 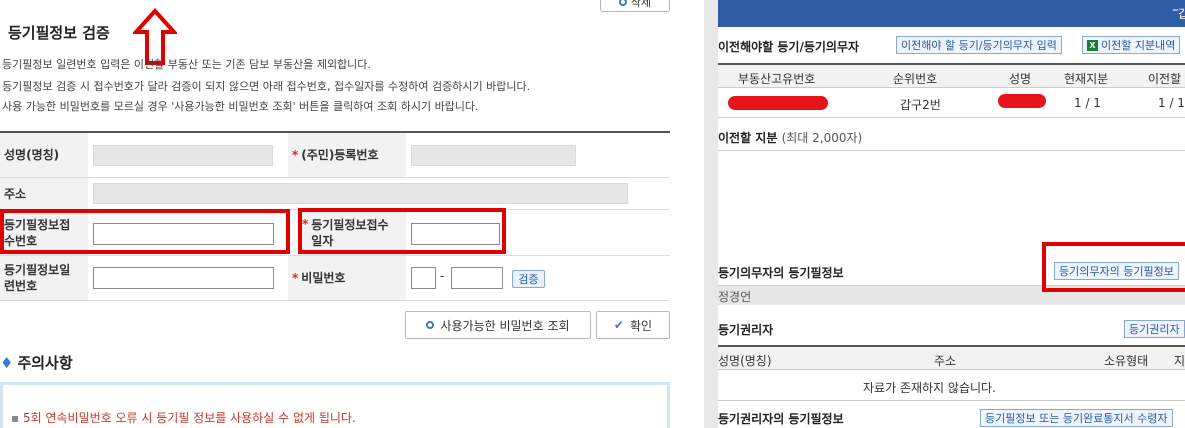 I want to click on serial-label: 등기필정보일 련번호, so click(x=44, y=278).